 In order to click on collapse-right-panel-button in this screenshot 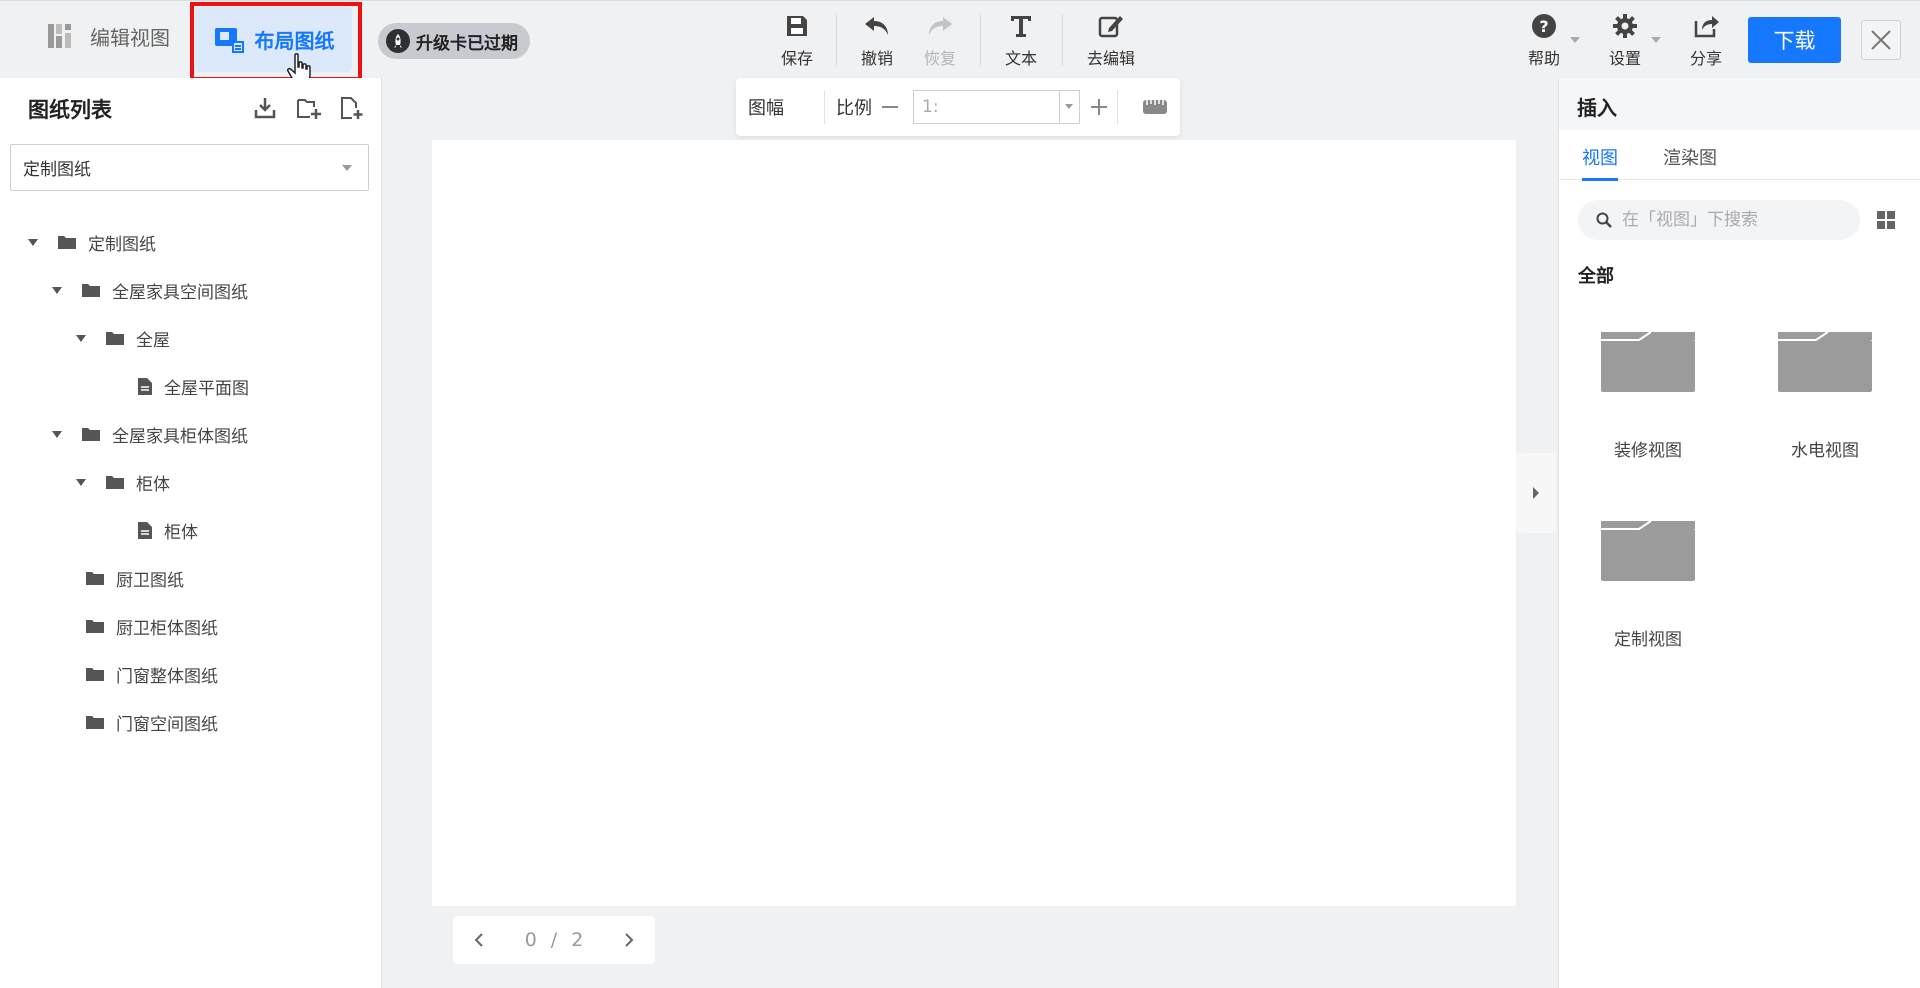, I will do `click(1536, 493)`.